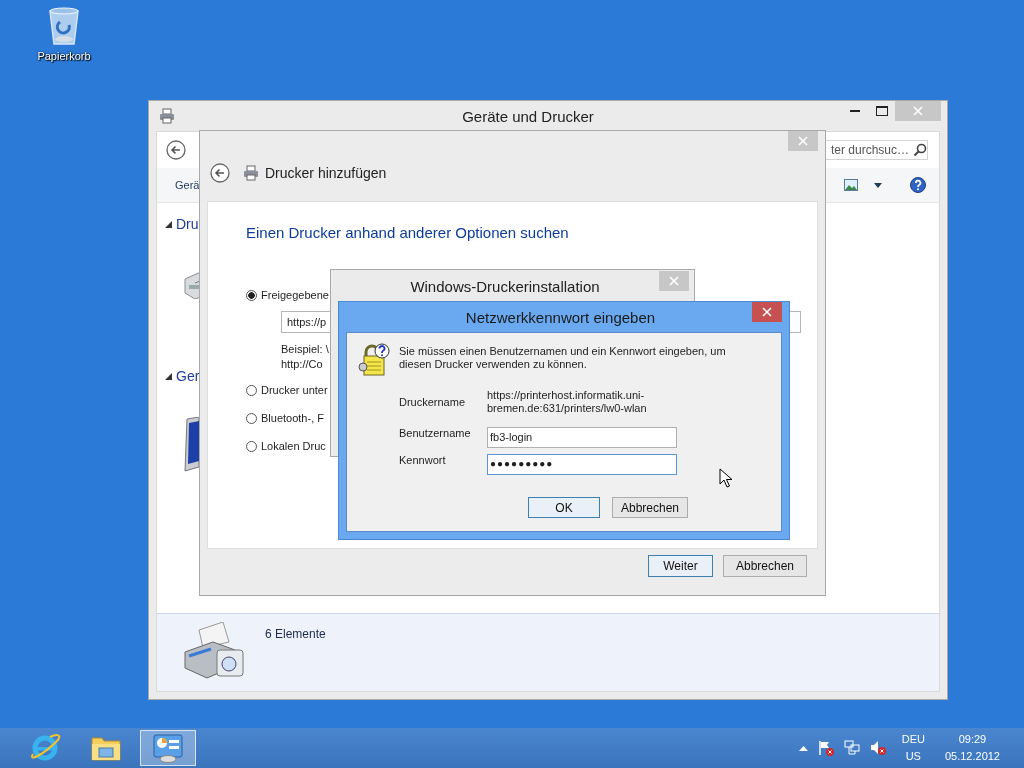 Image resolution: width=1024 pixels, height=768 pixels. Describe the element at coordinates (293, 446) in the screenshot. I see `radio-label: Lokalen Druc` at that location.